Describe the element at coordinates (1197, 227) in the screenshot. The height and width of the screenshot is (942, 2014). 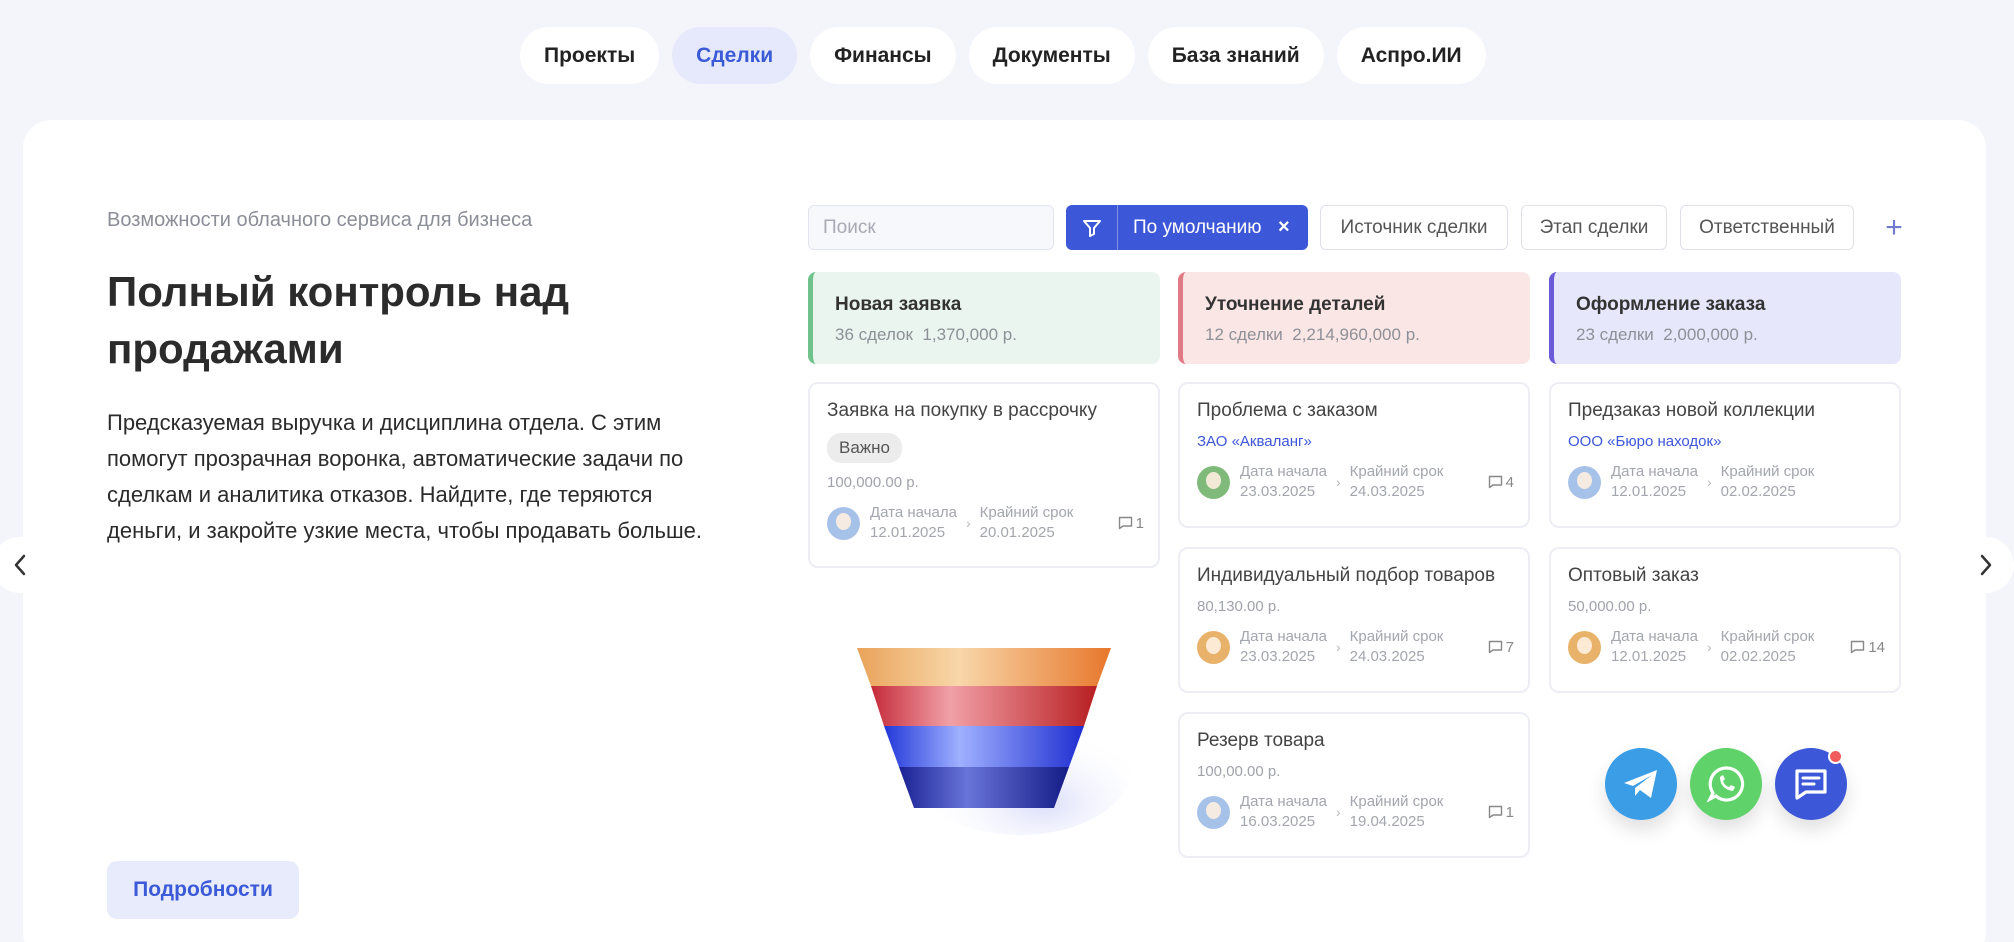
I see `filter-preset-label: По умолчанию` at that location.